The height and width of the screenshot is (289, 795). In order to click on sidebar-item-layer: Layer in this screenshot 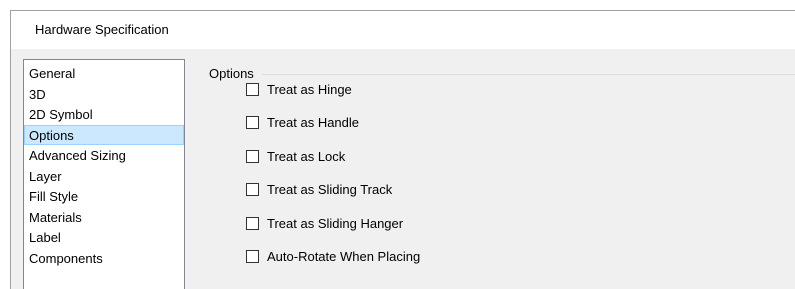, I will do `click(104, 176)`.